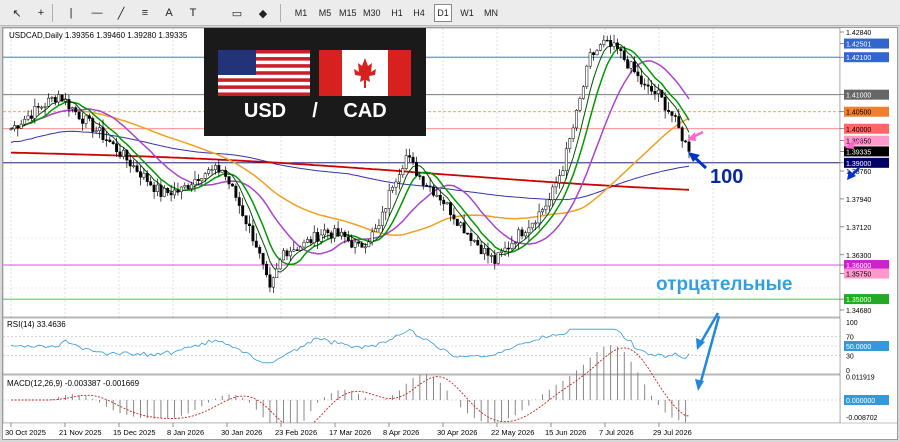 The width and height of the screenshot is (900, 442). What do you see at coordinates (850, 337) in the screenshot?
I see `rsi-tick: 70` at bounding box center [850, 337].